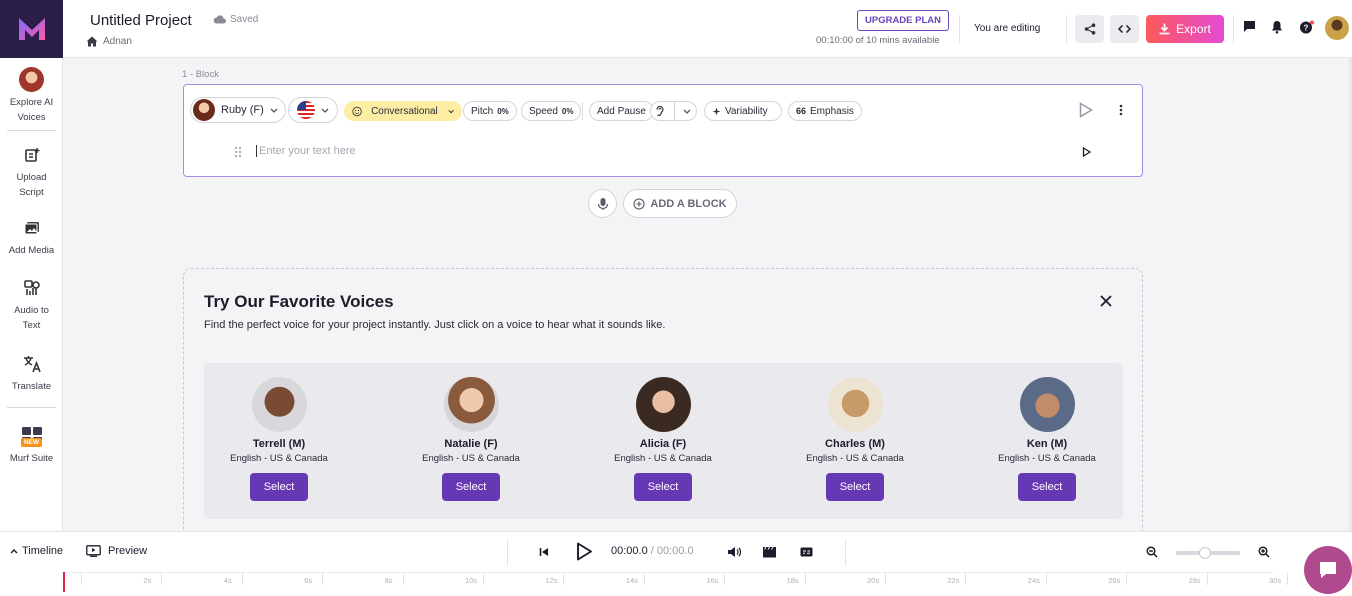 The image size is (1352, 596). I want to click on murf-logo, so click(31, 29).